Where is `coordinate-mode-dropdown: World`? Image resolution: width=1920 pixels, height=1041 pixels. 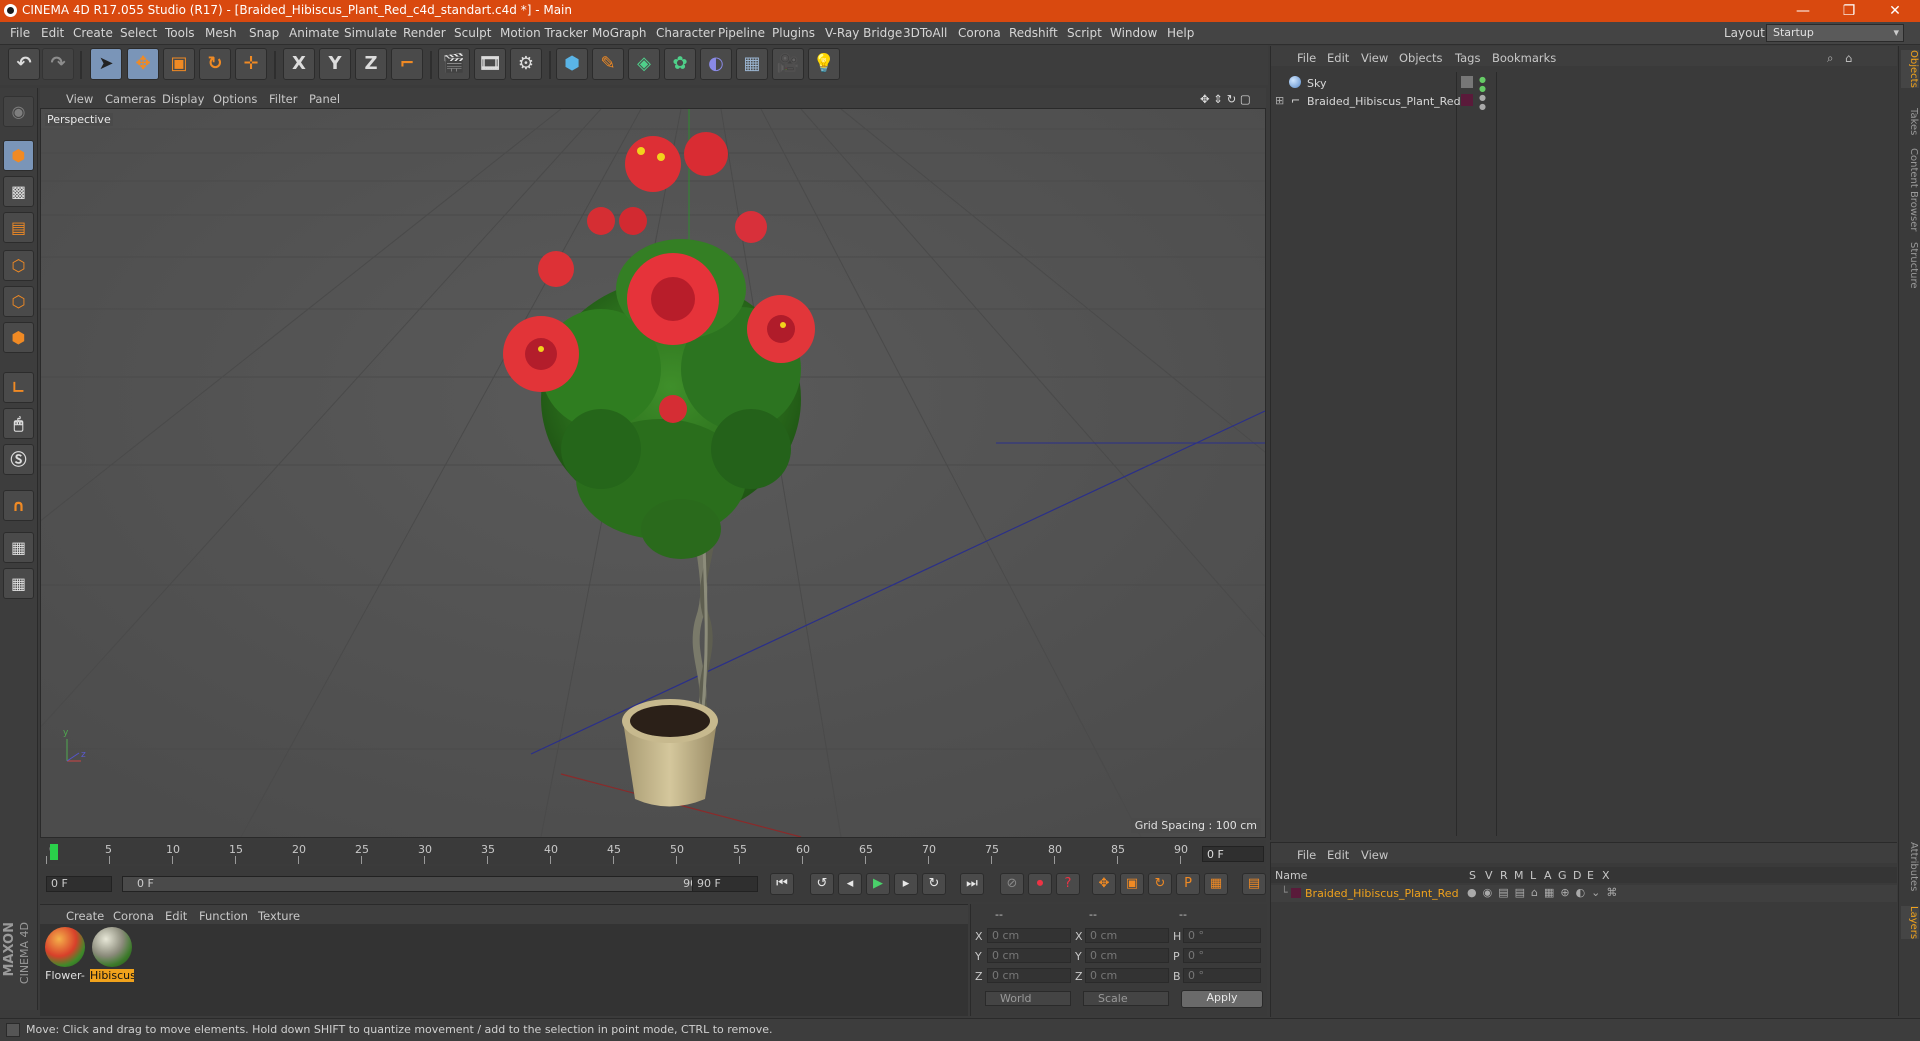
coordinate-mode-dropdown: World is located at coordinates (1028, 998).